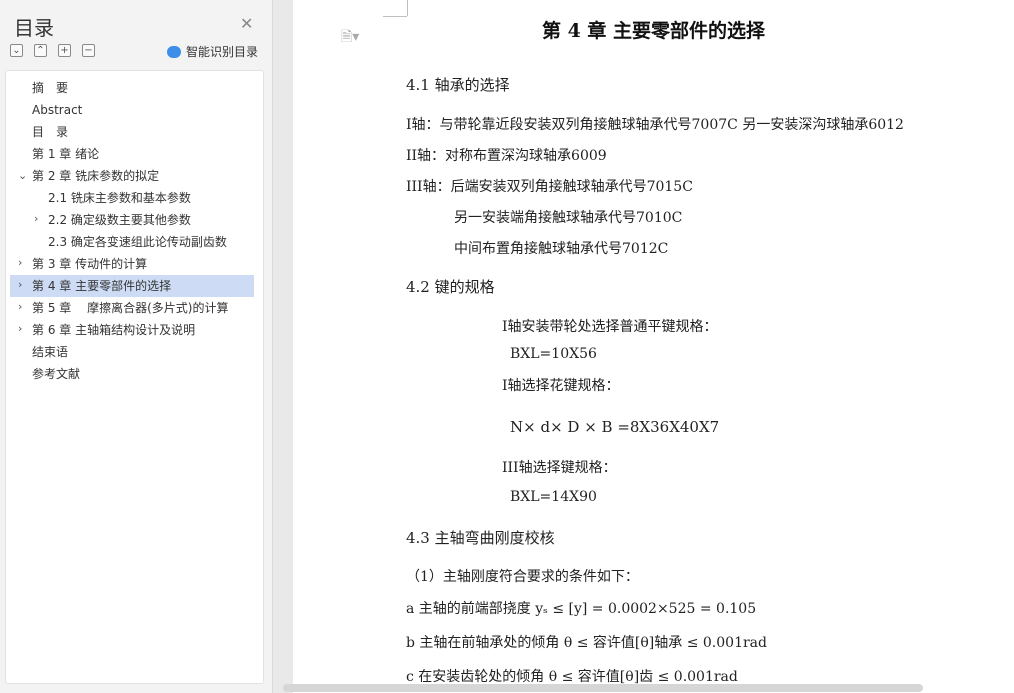 This screenshot has height=693, width=1014. I want to click on paragraph-line: III轴：后端安装双列角接触球轴承代号7015C, so click(549, 187).